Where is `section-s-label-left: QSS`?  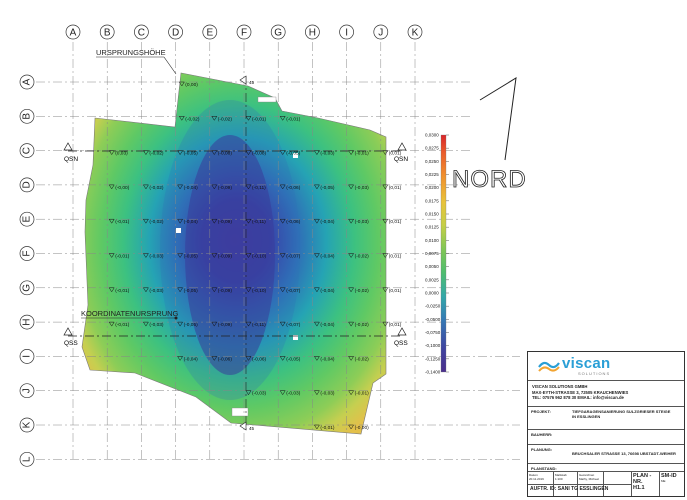 section-s-label-left: QSS is located at coordinates (71, 343).